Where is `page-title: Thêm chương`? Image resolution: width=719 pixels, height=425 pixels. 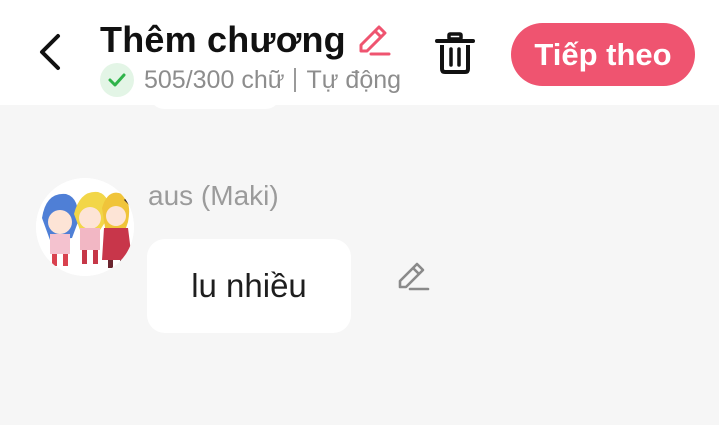
page-title: Thêm chương is located at coordinates (223, 39).